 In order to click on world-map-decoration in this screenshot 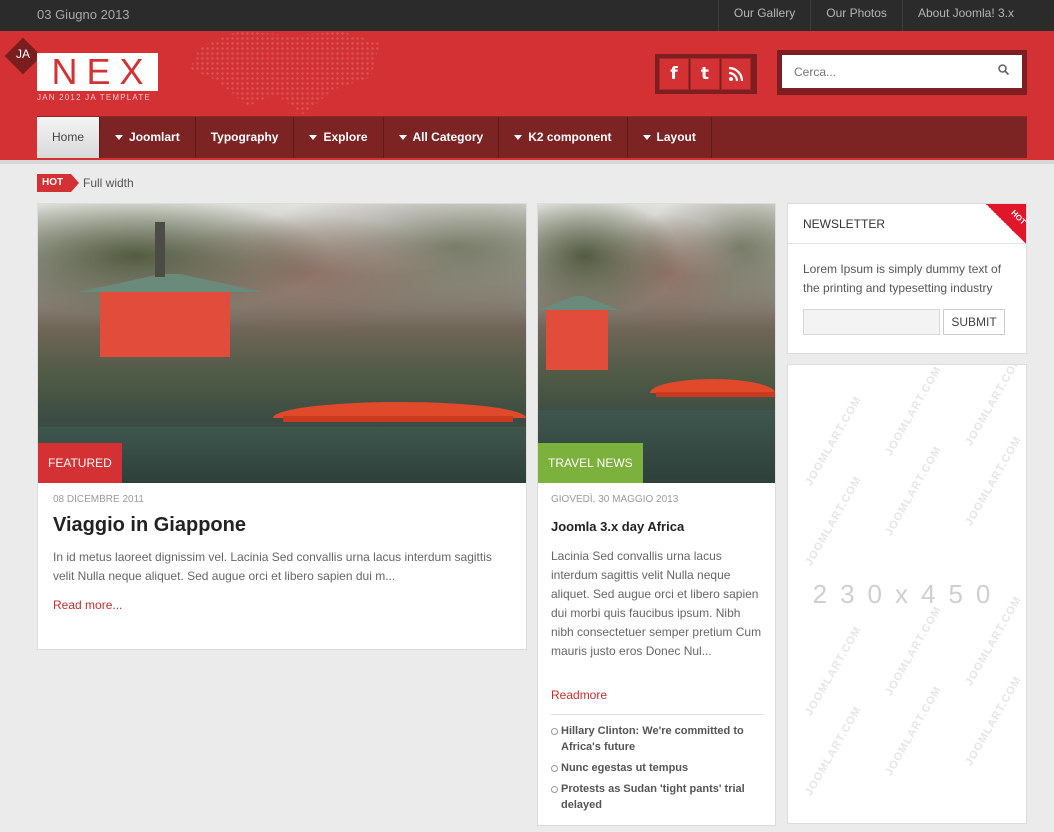, I will do `click(285, 73)`.